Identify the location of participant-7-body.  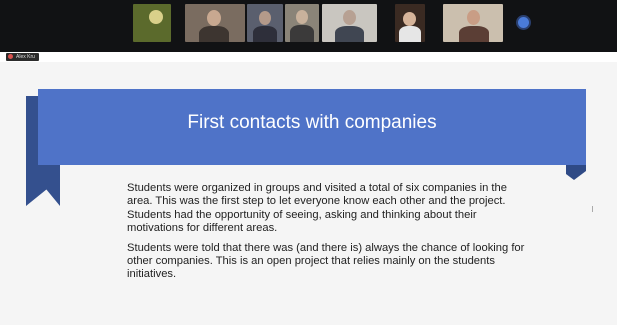
(474, 34).